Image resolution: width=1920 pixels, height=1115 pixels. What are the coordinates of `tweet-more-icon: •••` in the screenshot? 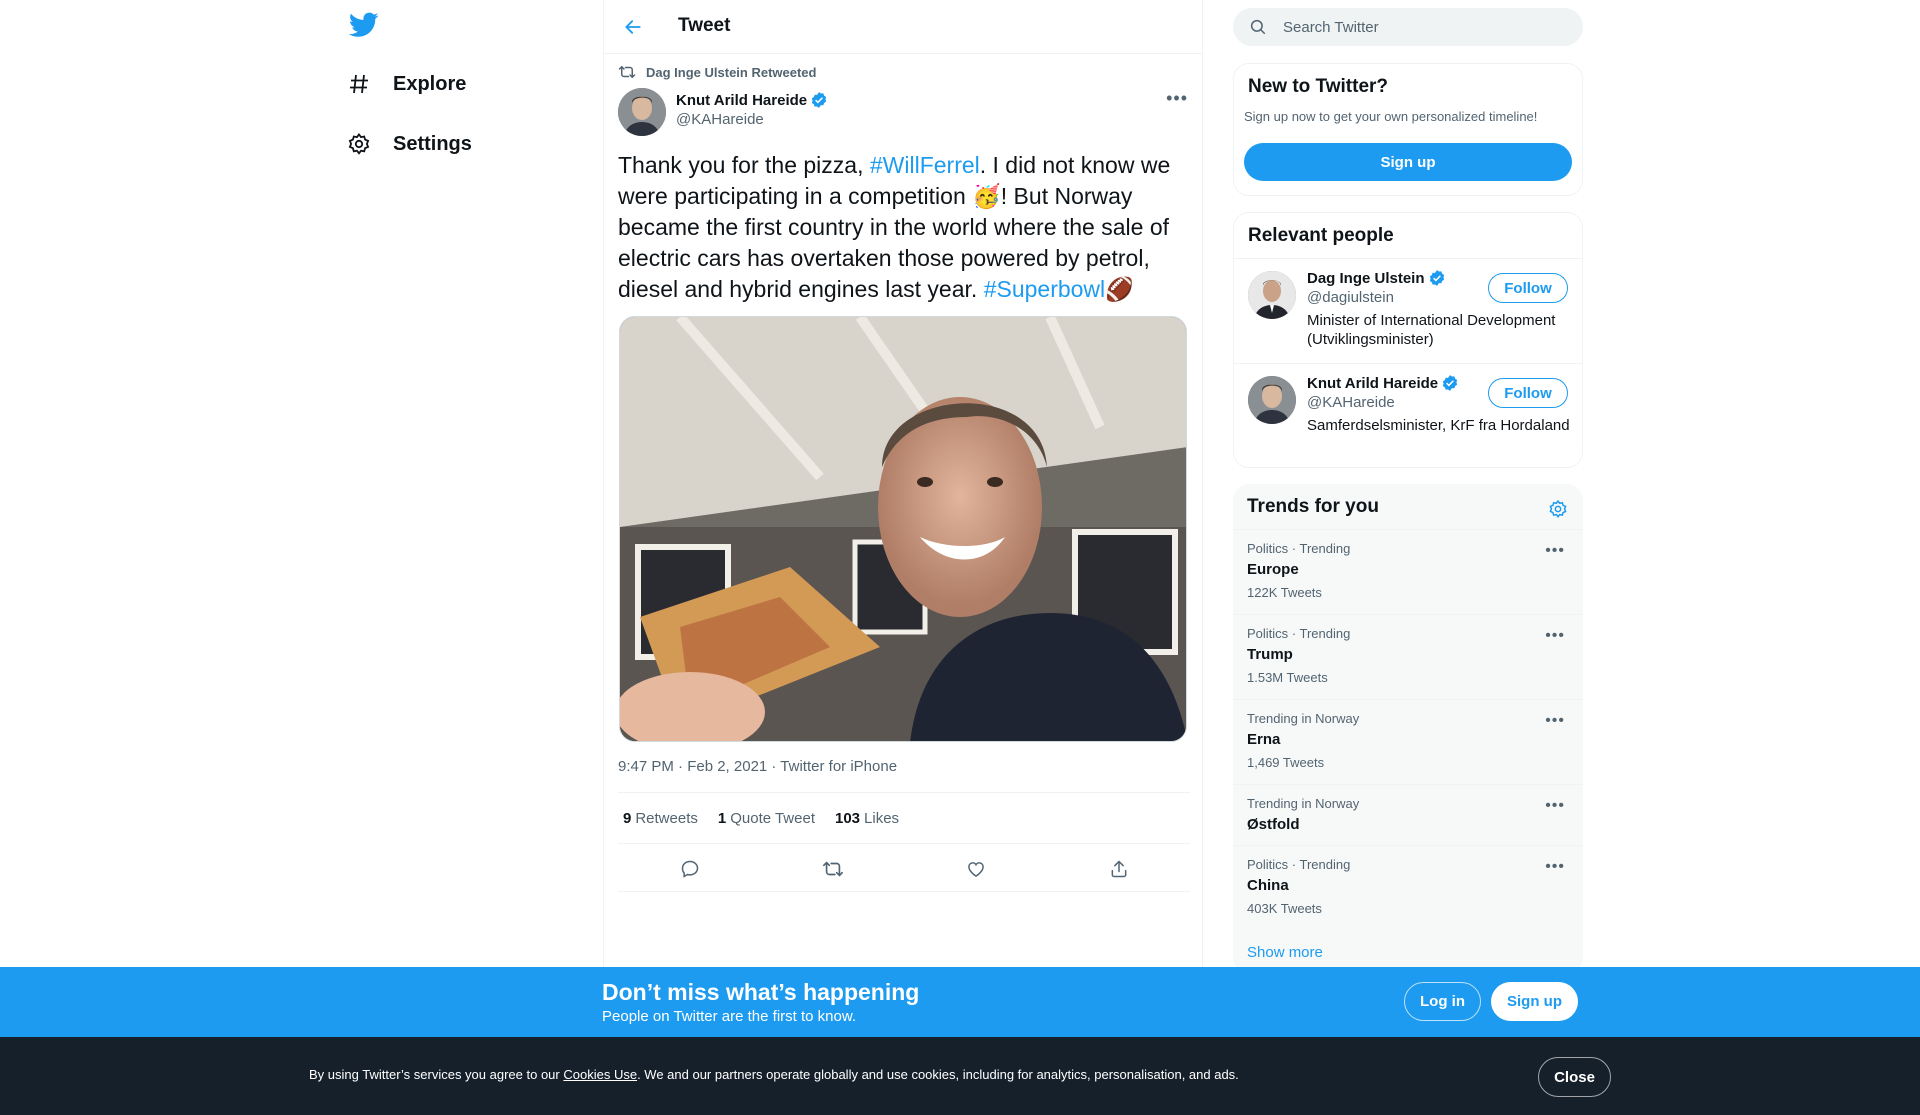 It's located at (1177, 98).